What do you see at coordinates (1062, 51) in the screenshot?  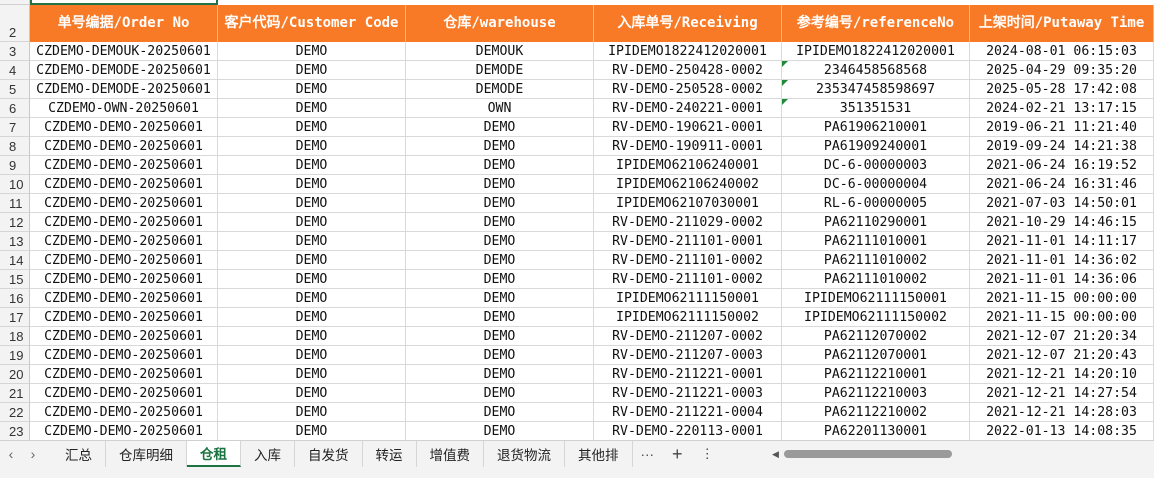 I see `putaway-time-cell: 2024-08-01 06:15:03` at bounding box center [1062, 51].